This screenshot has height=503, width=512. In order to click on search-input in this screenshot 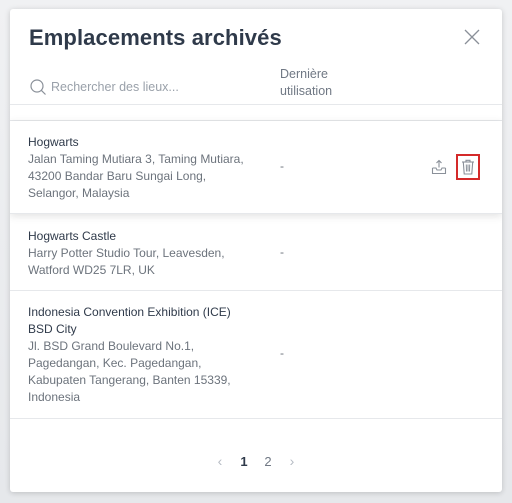, I will do `click(151, 87)`.